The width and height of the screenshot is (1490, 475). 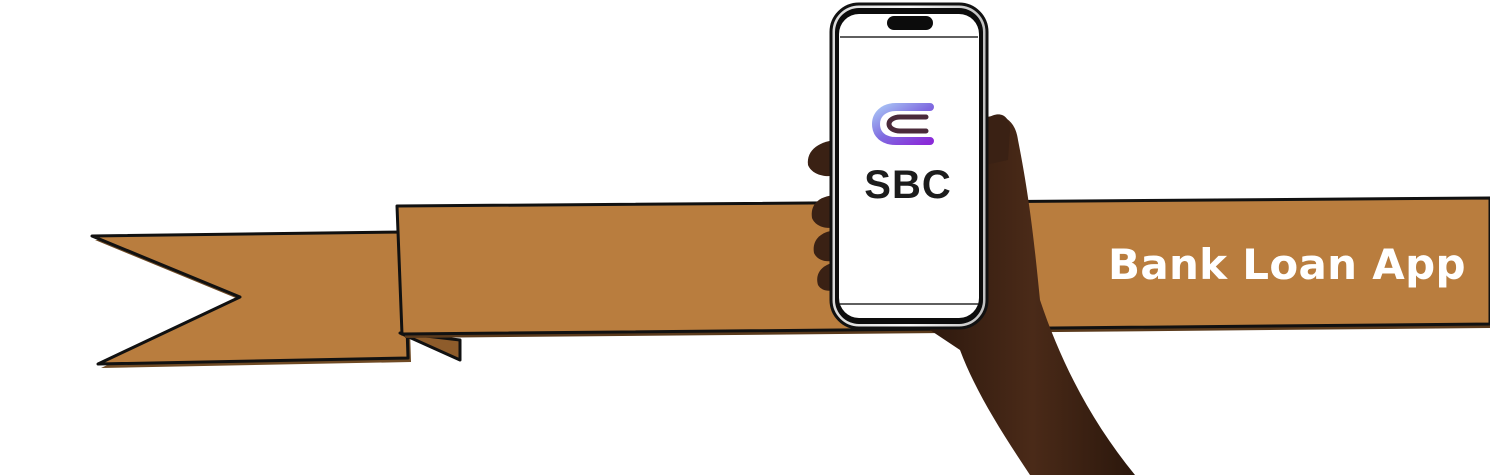 What do you see at coordinates (250, 299) in the screenshot?
I see `ribbon-left-tail` at bounding box center [250, 299].